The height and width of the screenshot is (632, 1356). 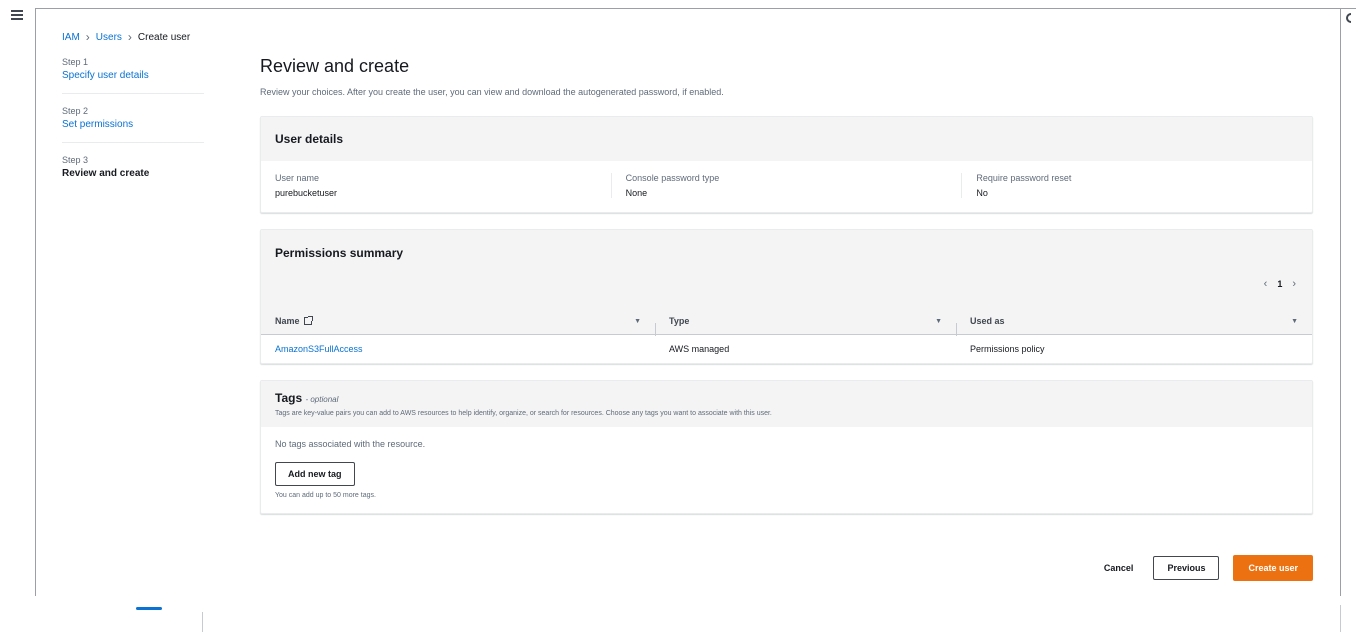 I want to click on info-icon, so click(x=1348, y=18).